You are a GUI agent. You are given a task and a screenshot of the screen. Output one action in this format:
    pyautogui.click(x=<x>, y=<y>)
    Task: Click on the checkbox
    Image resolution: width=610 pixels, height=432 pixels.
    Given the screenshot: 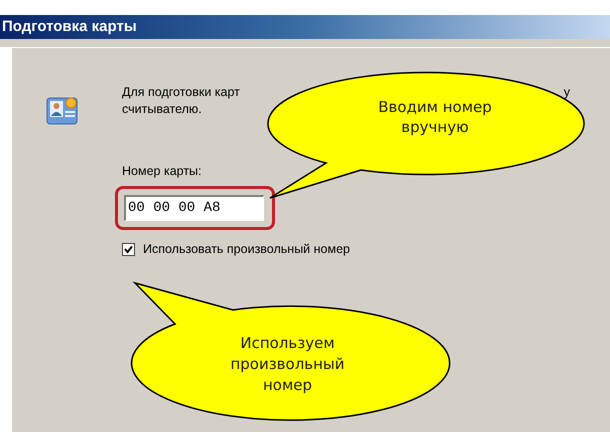 What is the action you would take?
    pyautogui.click(x=128, y=249)
    